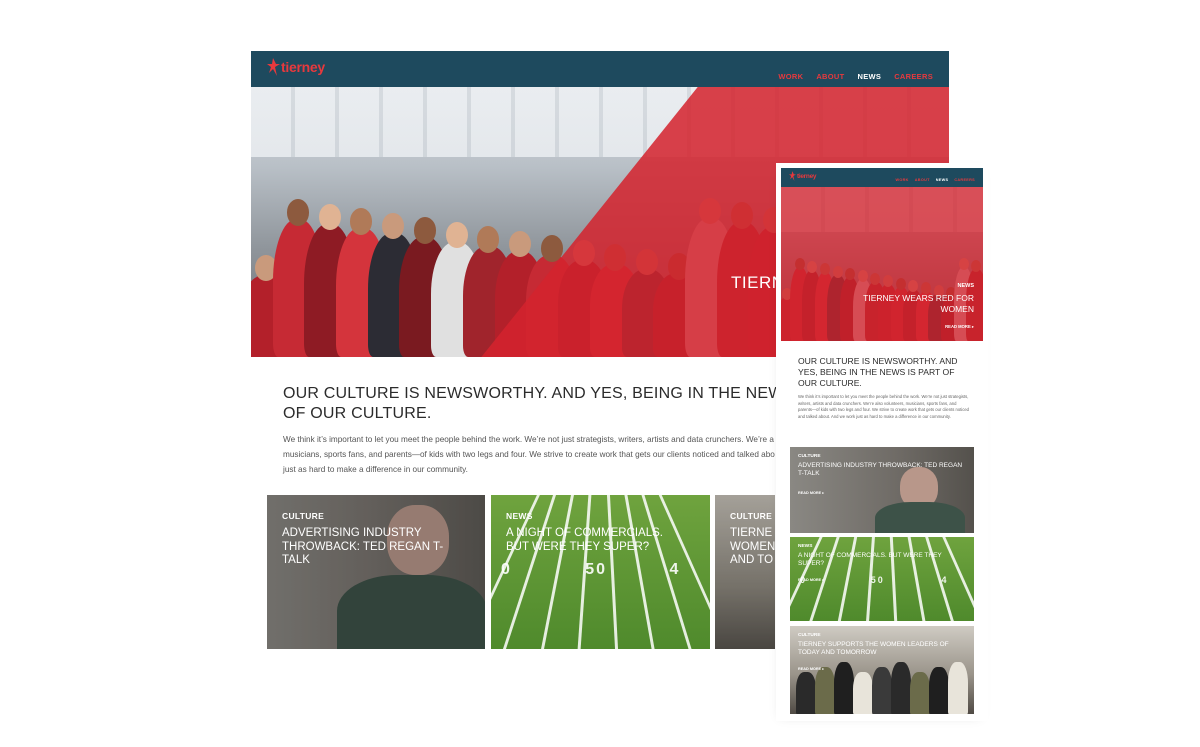 The width and height of the screenshot is (1200, 747). I want to click on mobile-nav-links: WORK ABOUT NEWS CAREERS, so click(936, 180).